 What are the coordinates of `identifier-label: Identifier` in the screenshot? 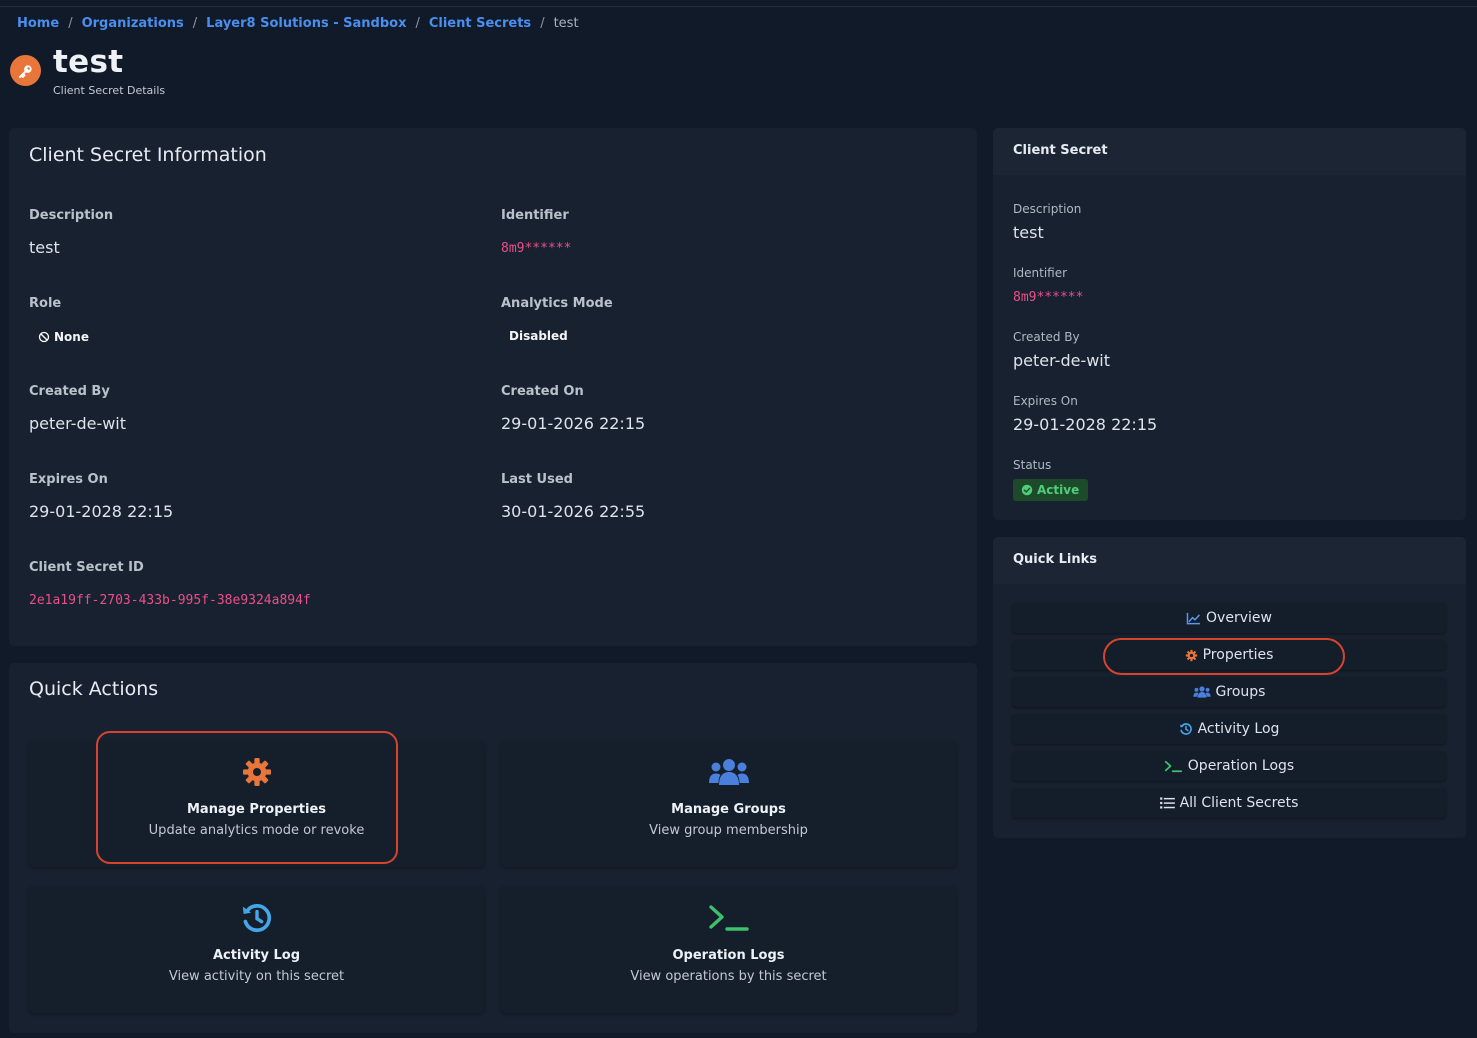 It's located at (535, 215).